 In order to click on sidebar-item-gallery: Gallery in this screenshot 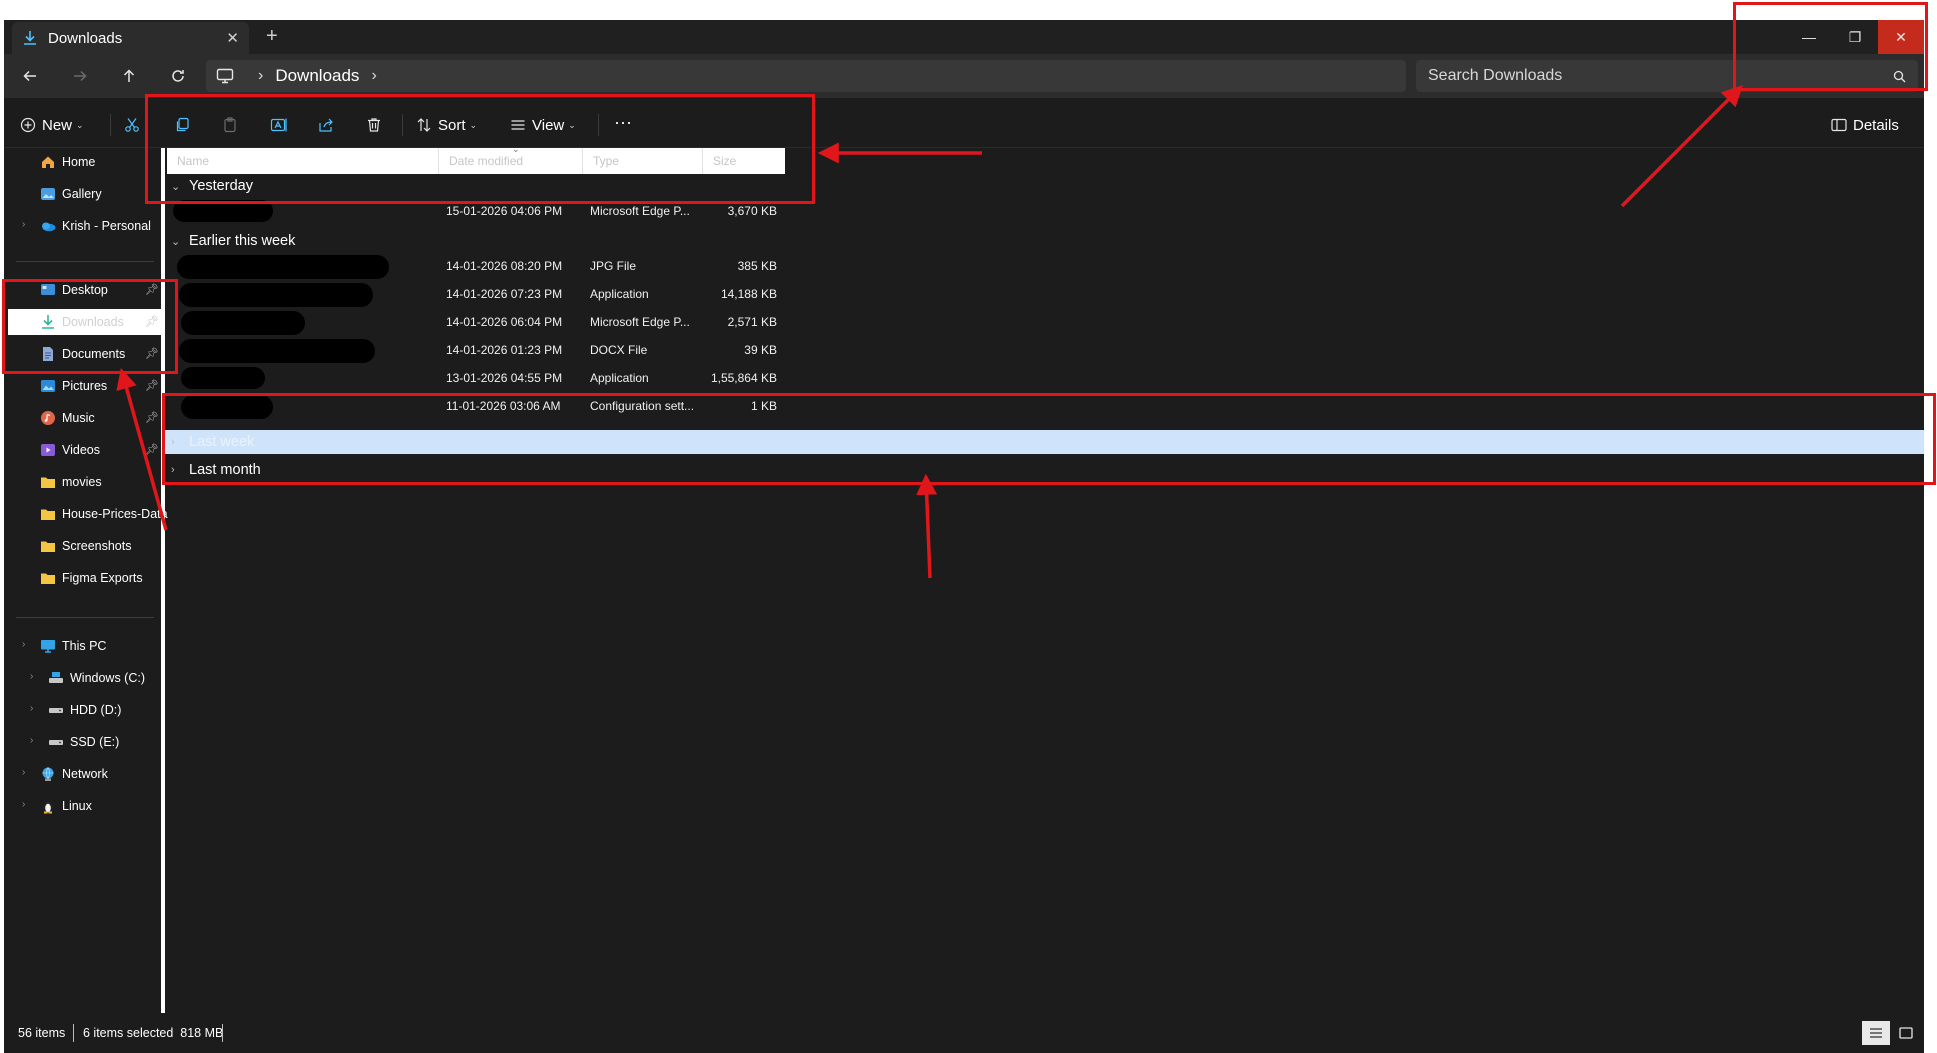, I will do `click(85, 194)`.